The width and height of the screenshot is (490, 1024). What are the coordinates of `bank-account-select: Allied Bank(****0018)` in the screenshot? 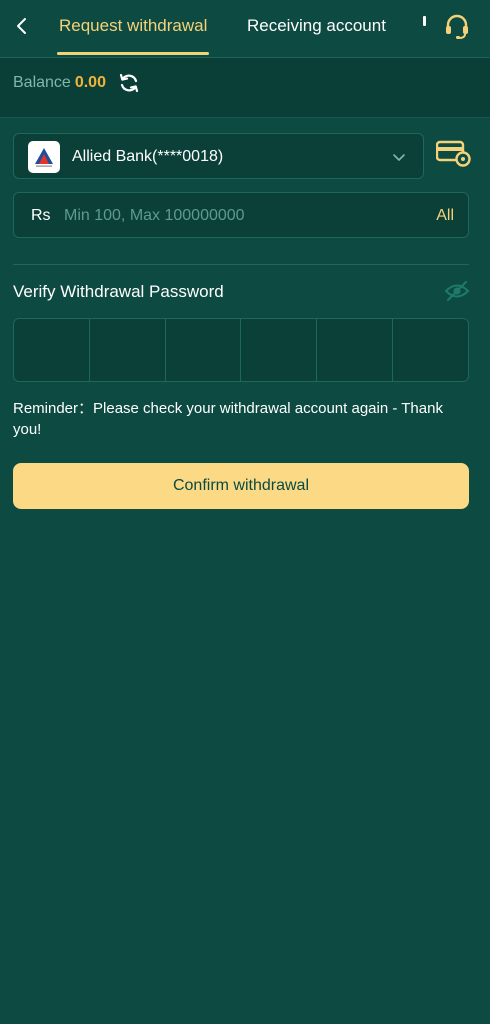 It's located at (218, 156).